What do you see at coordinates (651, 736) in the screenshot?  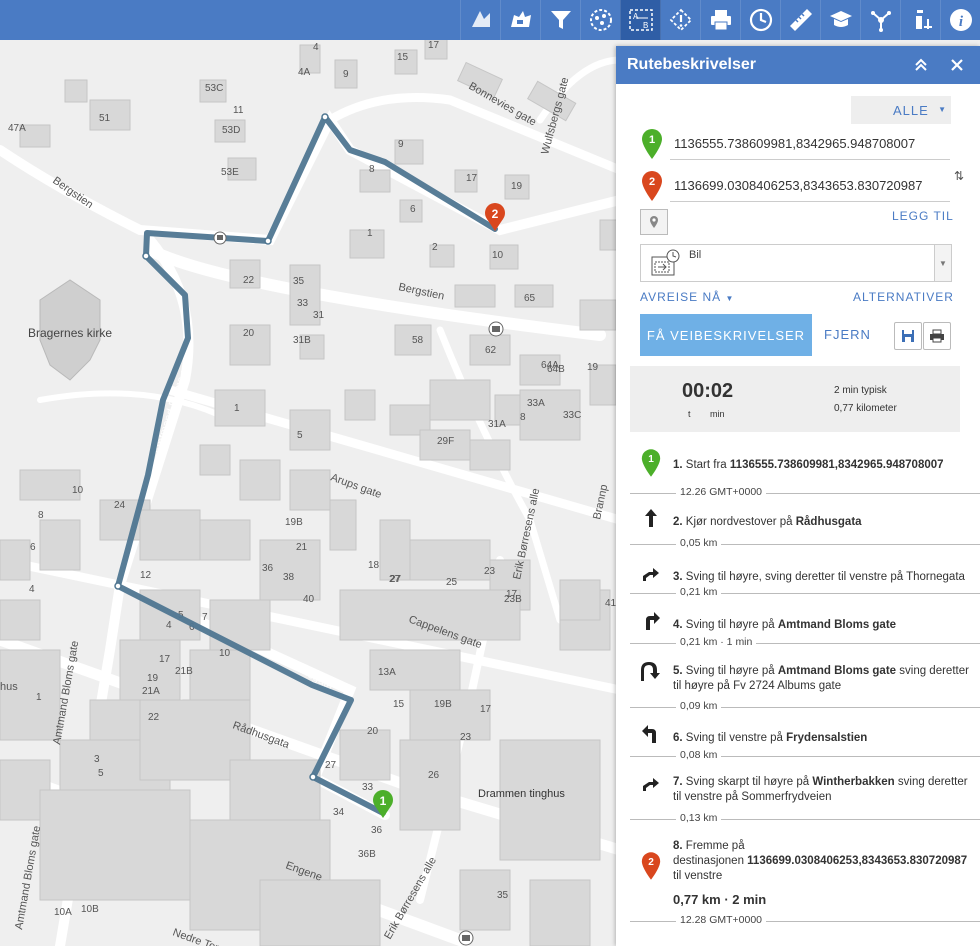 I see `turn-left-icon` at bounding box center [651, 736].